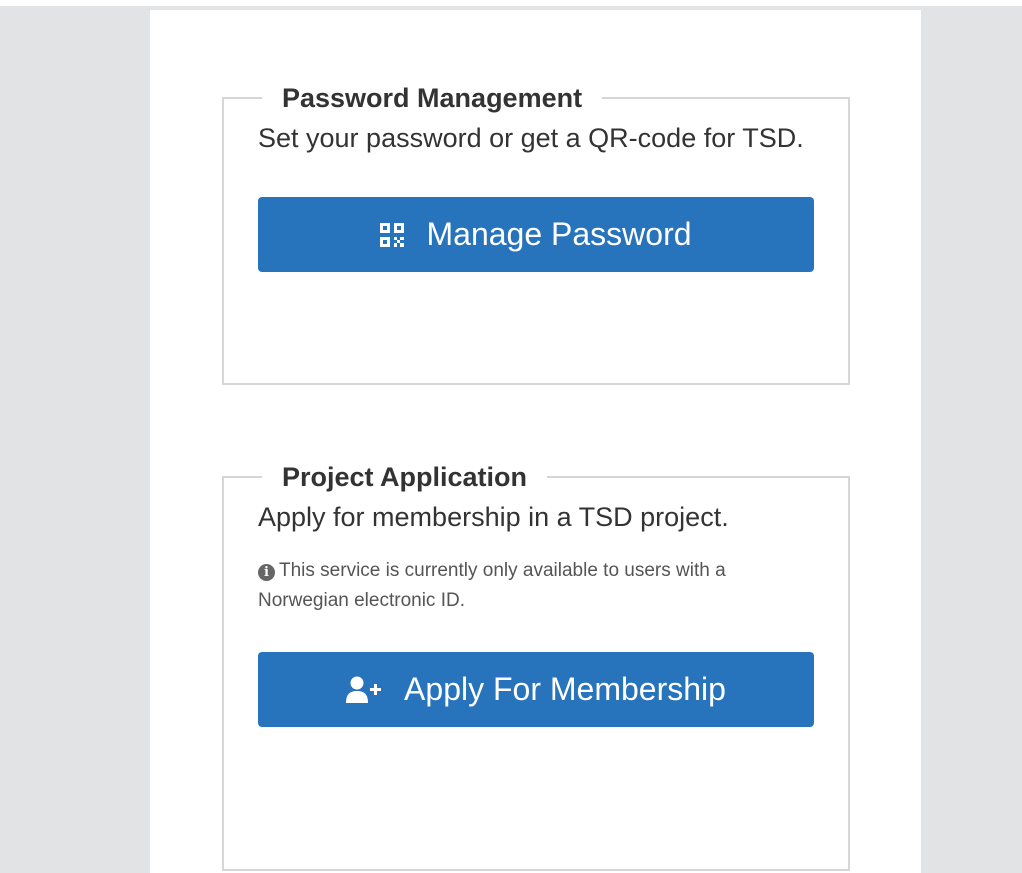 This screenshot has height=873, width=1022. I want to click on apply-for-membership-button: Apply For Membership, so click(536, 689).